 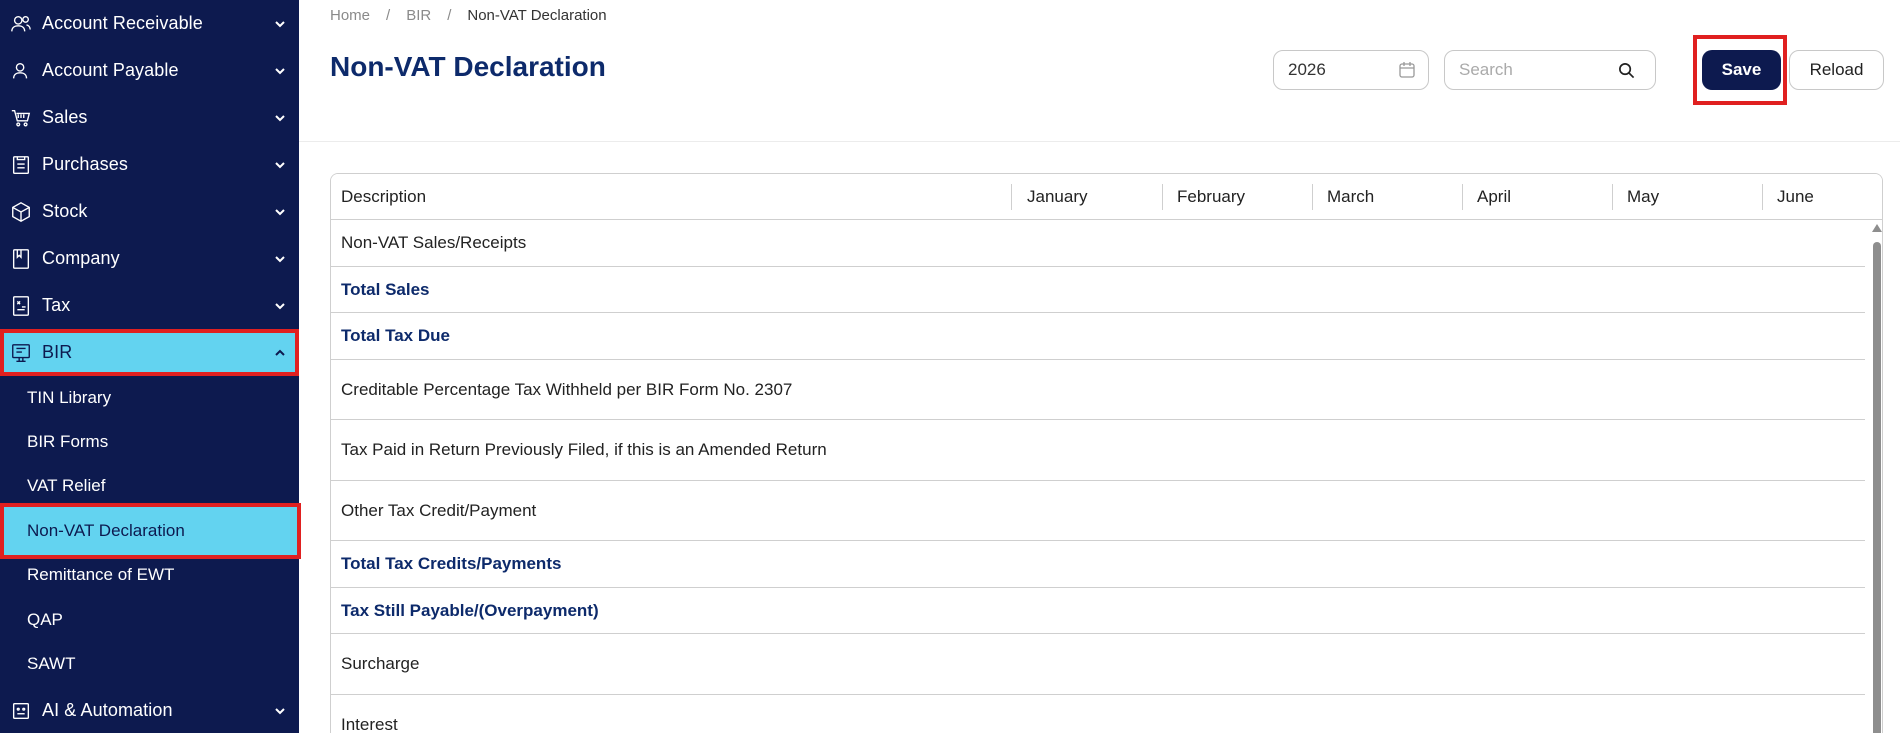 What do you see at coordinates (85, 164) in the screenshot?
I see `sidebar-item-label: Purchases` at bounding box center [85, 164].